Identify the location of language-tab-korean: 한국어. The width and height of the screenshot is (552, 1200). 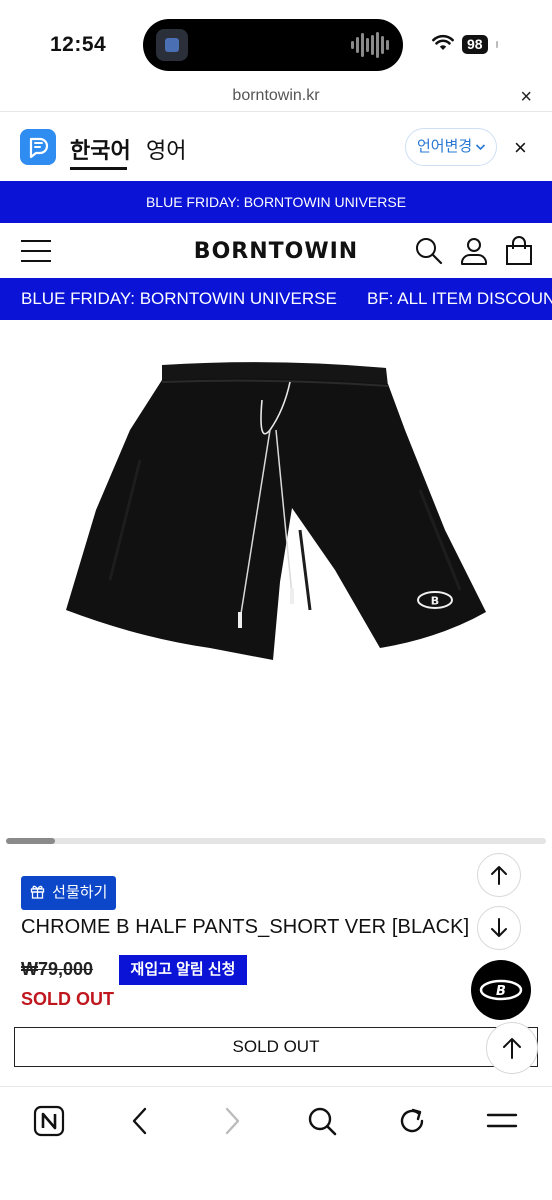
(100, 149).